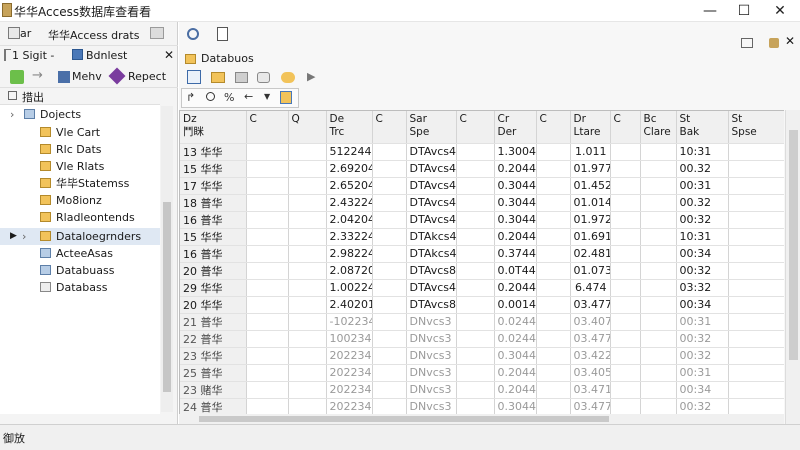  What do you see at coordinates (80, 149) in the screenshot?
I see `tree-item: Rlc Dats` at bounding box center [80, 149].